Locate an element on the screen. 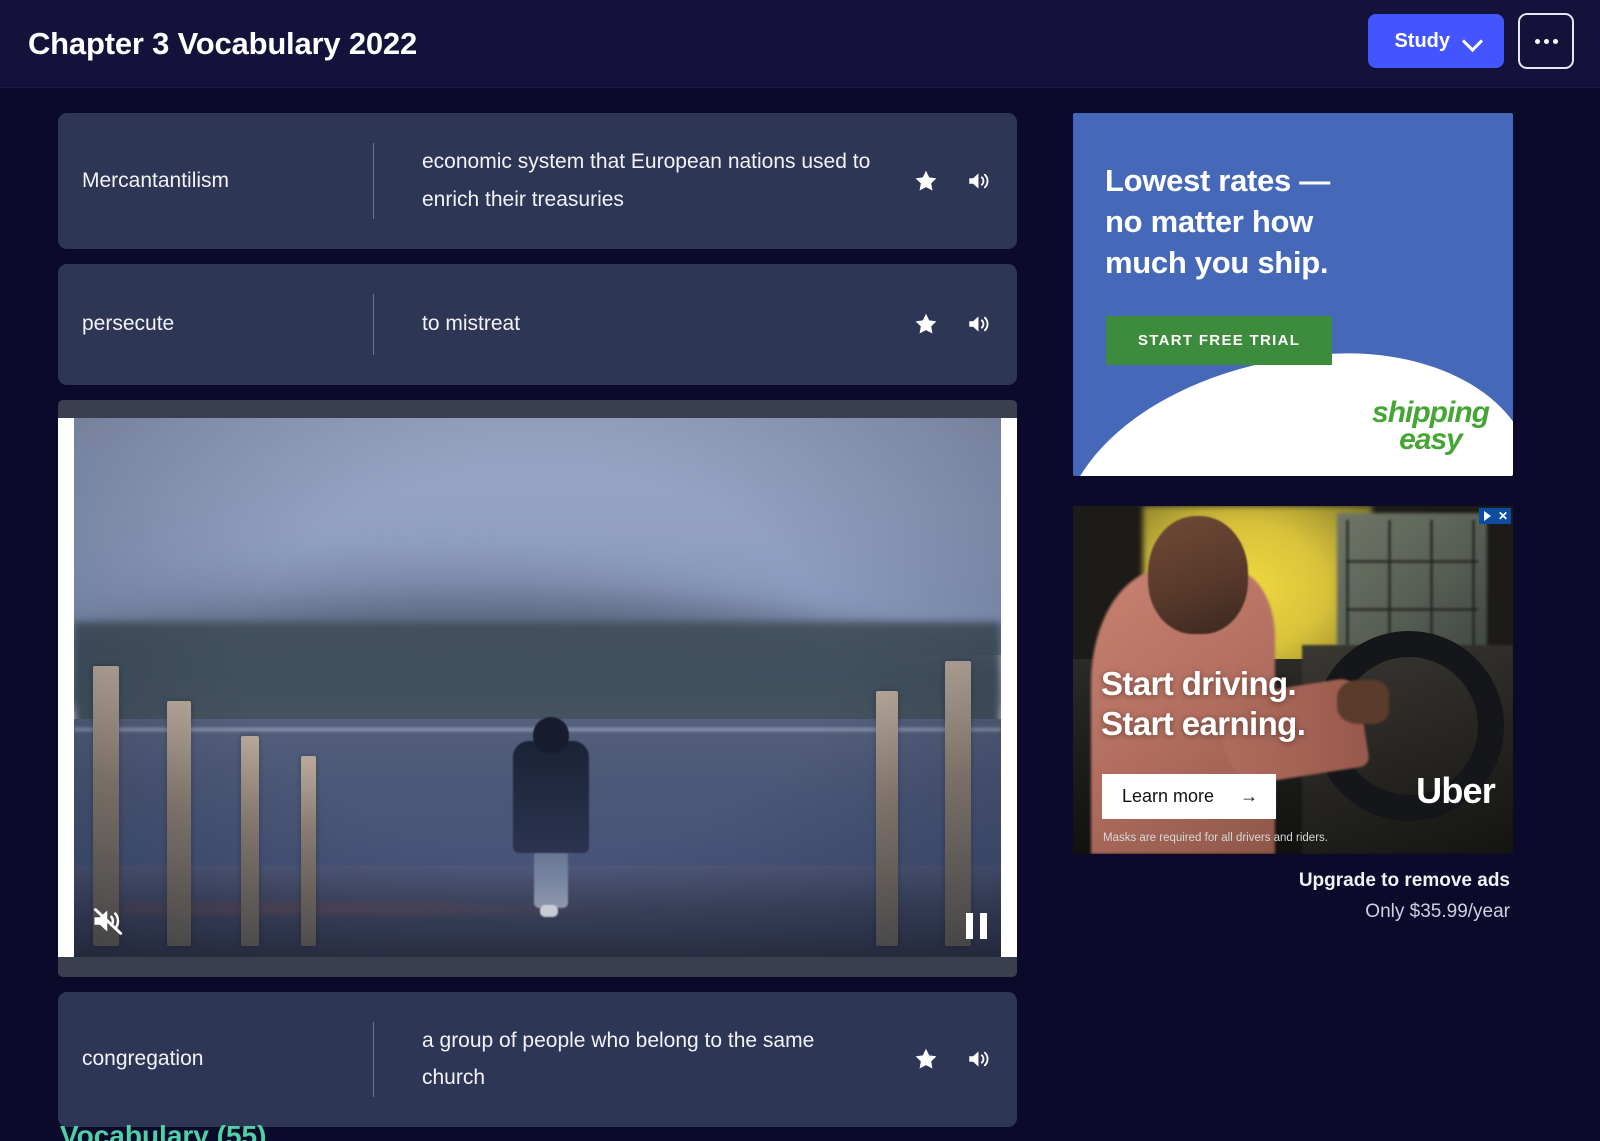 This screenshot has width=1600, height=1141. study-button-label: Study is located at coordinates (1422, 40).